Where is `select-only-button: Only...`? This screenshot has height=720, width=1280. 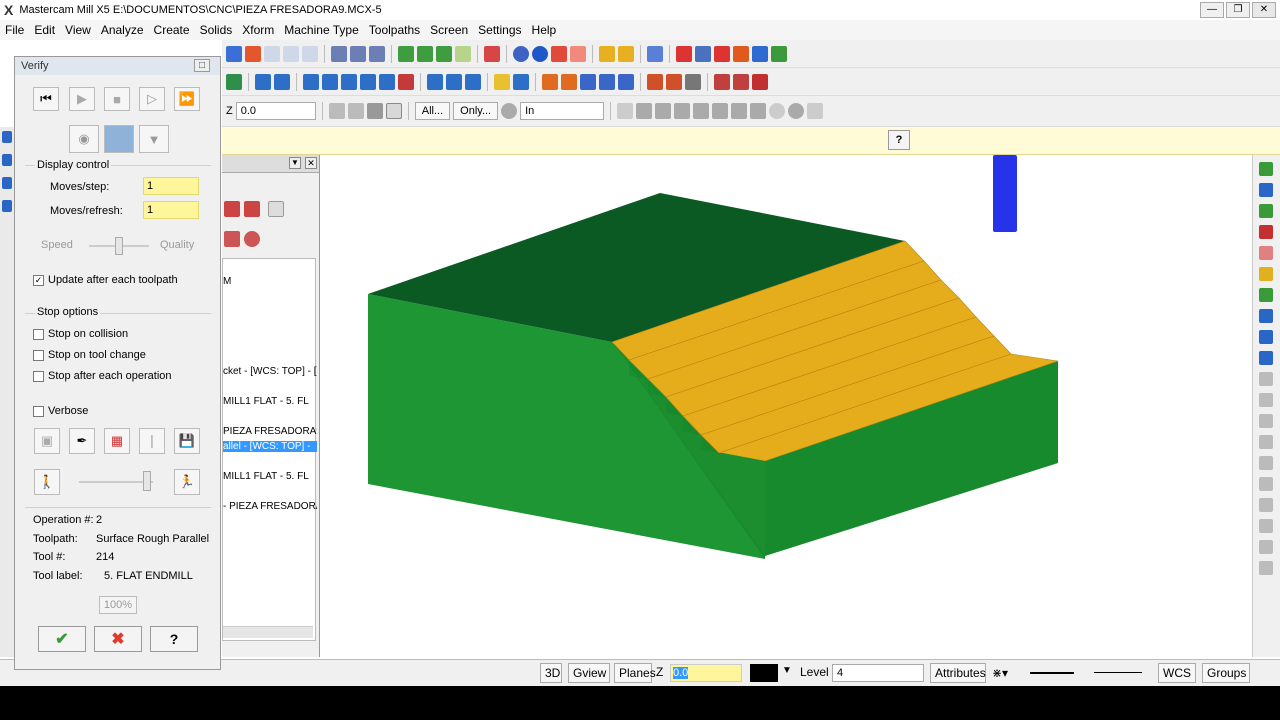 select-only-button: Only... is located at coordinates (476, 111).